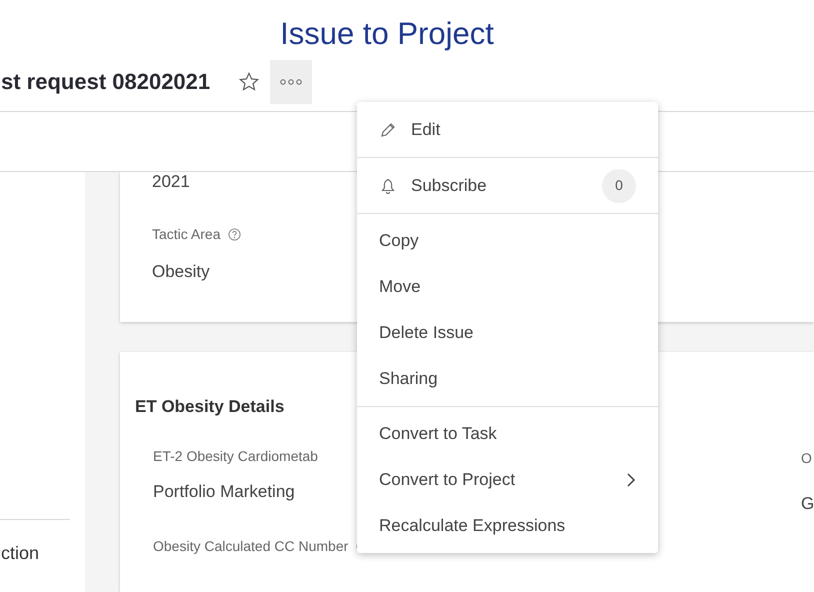 The height and width of the screenshot is (592, 814). What do you see at coordinates (507, 333) in the screenshot?
I see `menu-item: Delete Issue` at bounding box center [507, 333].